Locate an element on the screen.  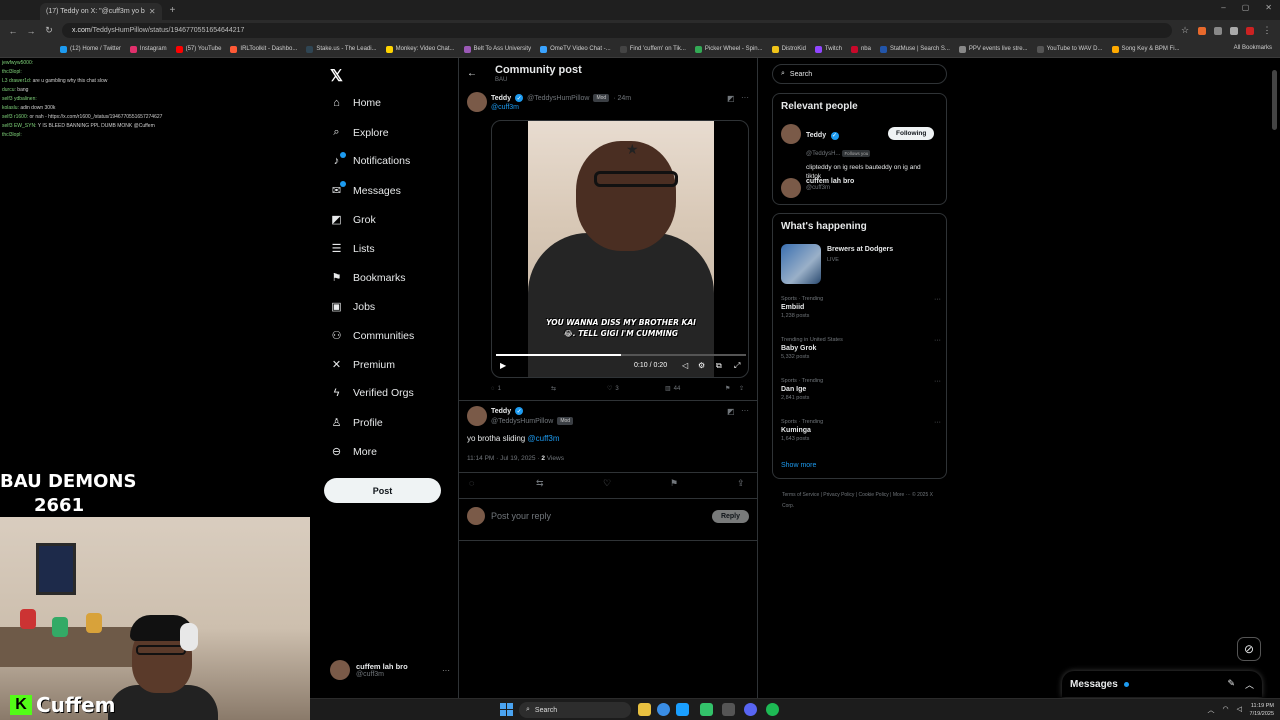
reply-action: ◌ 1 is located at coordinates (521, 388).